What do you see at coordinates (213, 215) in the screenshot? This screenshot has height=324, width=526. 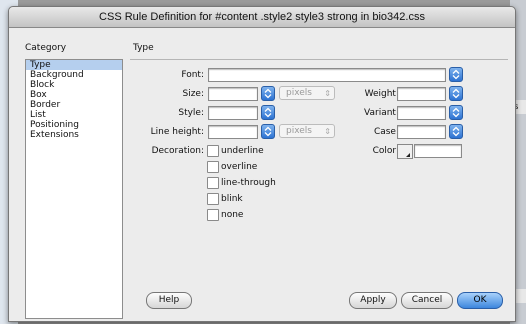 I see `none-checkbox` at bounding box center [213, 215].